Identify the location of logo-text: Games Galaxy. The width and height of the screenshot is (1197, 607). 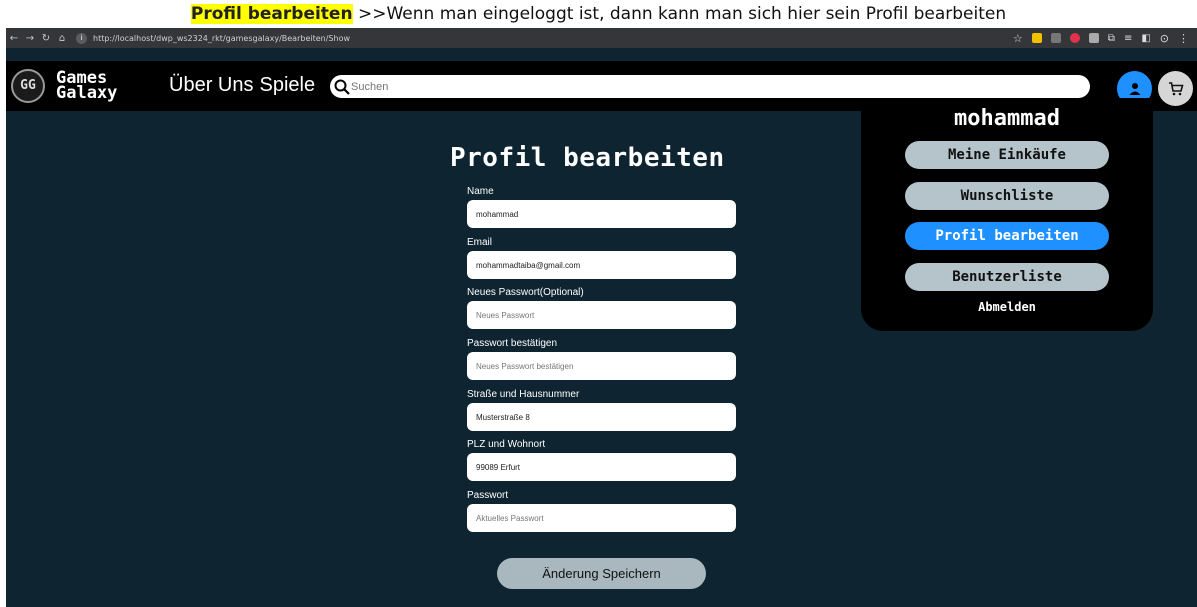
(87, 86).